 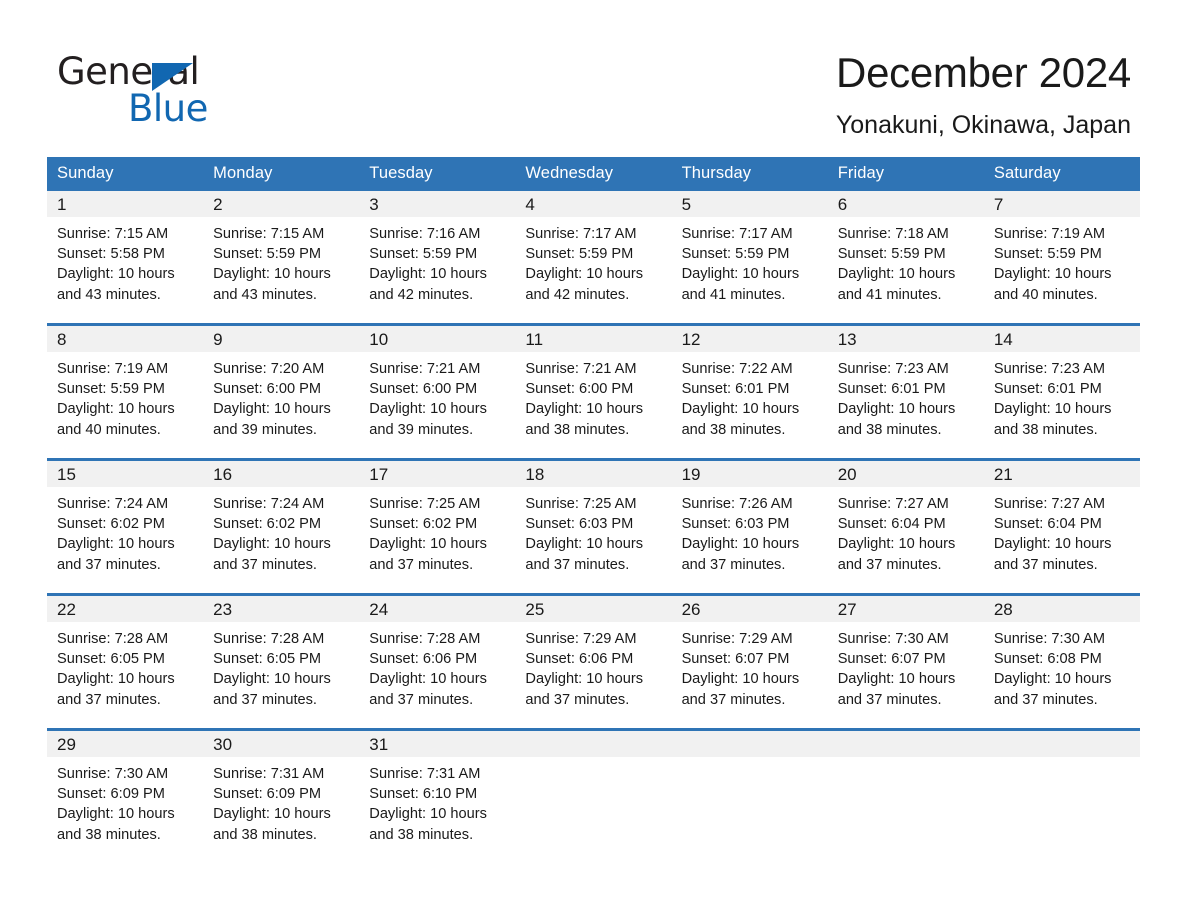 What do you see at coordinates (125, 474) in the screenshot?
I see `day-number-band: 15` at bounding box center [125, 474].